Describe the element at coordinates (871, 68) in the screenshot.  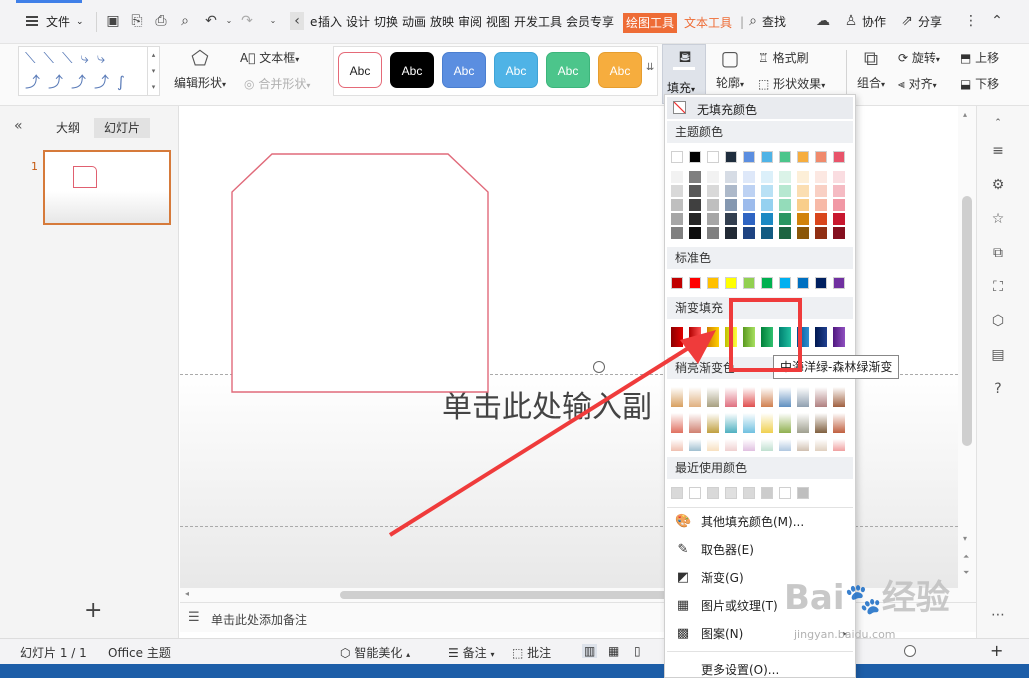
I see `group-button: ⧉ 组合▾` at that location.